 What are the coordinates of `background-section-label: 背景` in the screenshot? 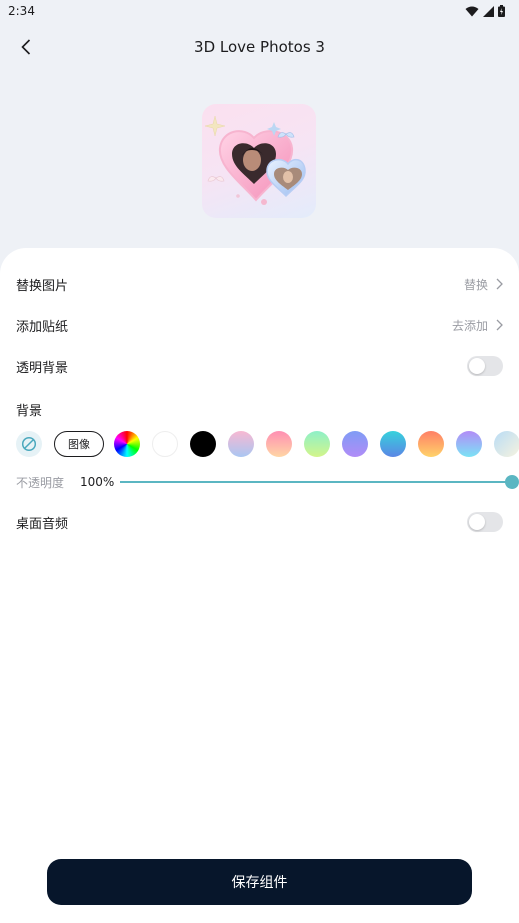 It's located at (29, 411).